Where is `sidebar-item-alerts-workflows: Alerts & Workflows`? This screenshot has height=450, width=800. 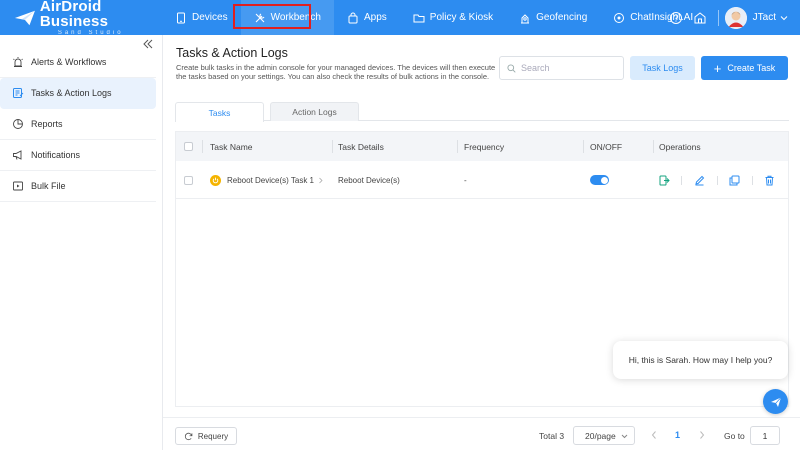 sidebar-item-alerts-workflows: Alerts & Workflows is located at coordinates (78, 62).